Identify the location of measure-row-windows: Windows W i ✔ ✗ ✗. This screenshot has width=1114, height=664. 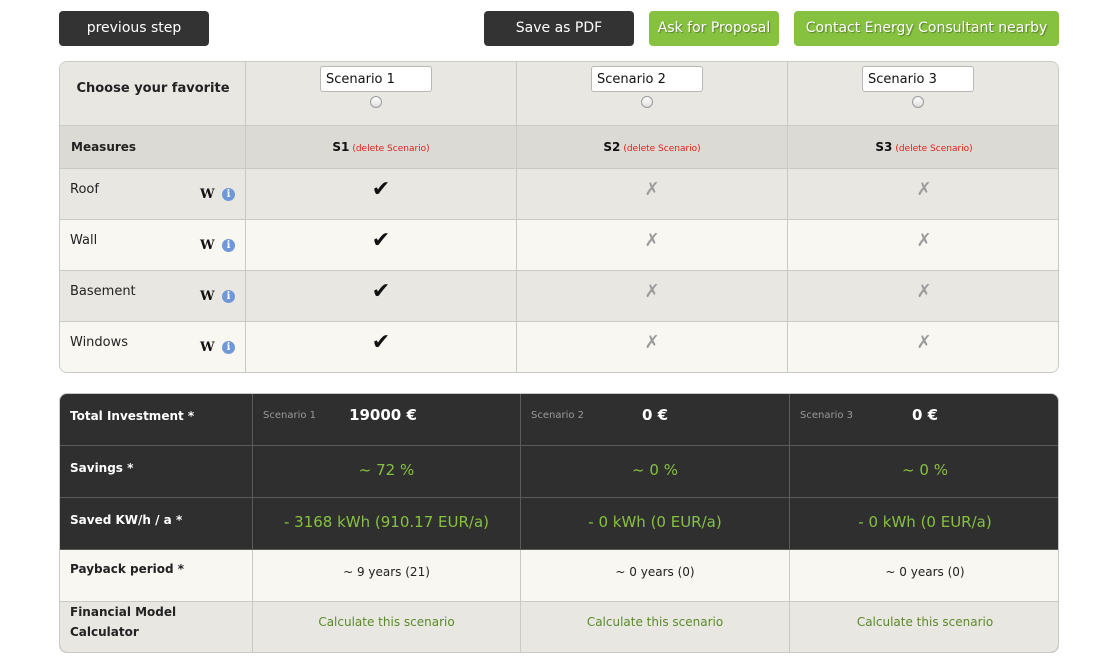
(559, 347).